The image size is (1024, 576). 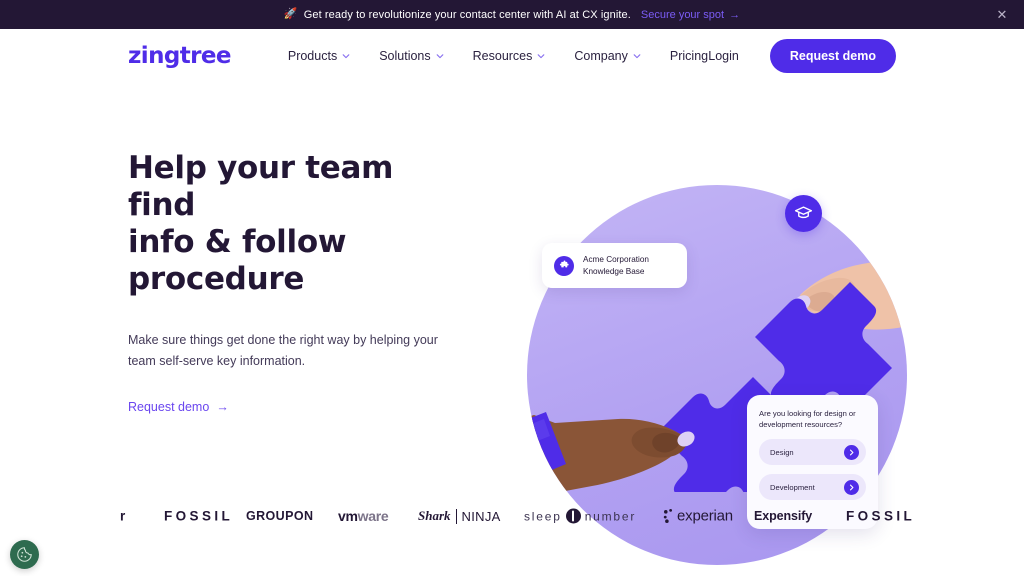 I want to click on logo-vmware: vm ware, so click(x=363, y=516).